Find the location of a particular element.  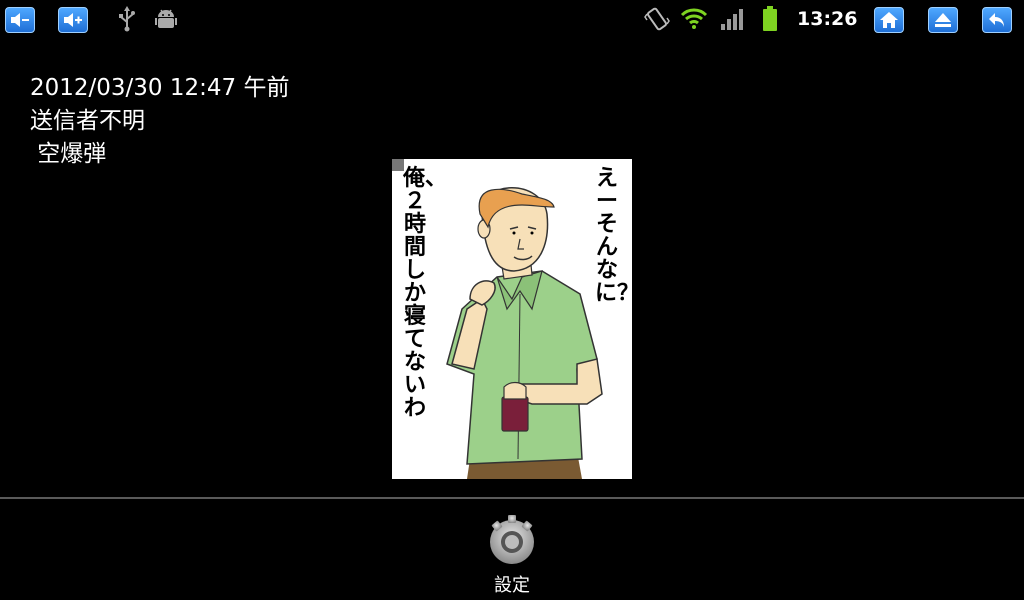

comic-caption-right: えーそんなに？ is located at coordinates (613, 236).